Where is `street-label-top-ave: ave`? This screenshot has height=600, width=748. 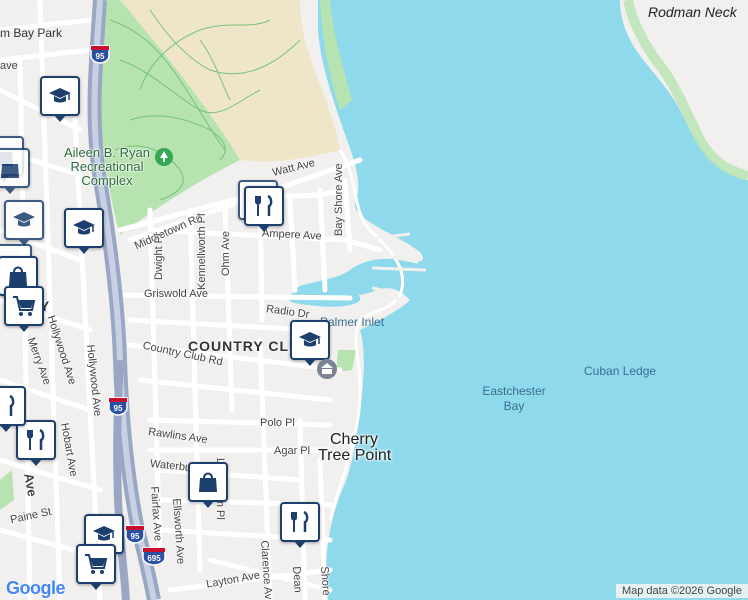 street-label-top-ave: ave is located at coordinates (9, 66).